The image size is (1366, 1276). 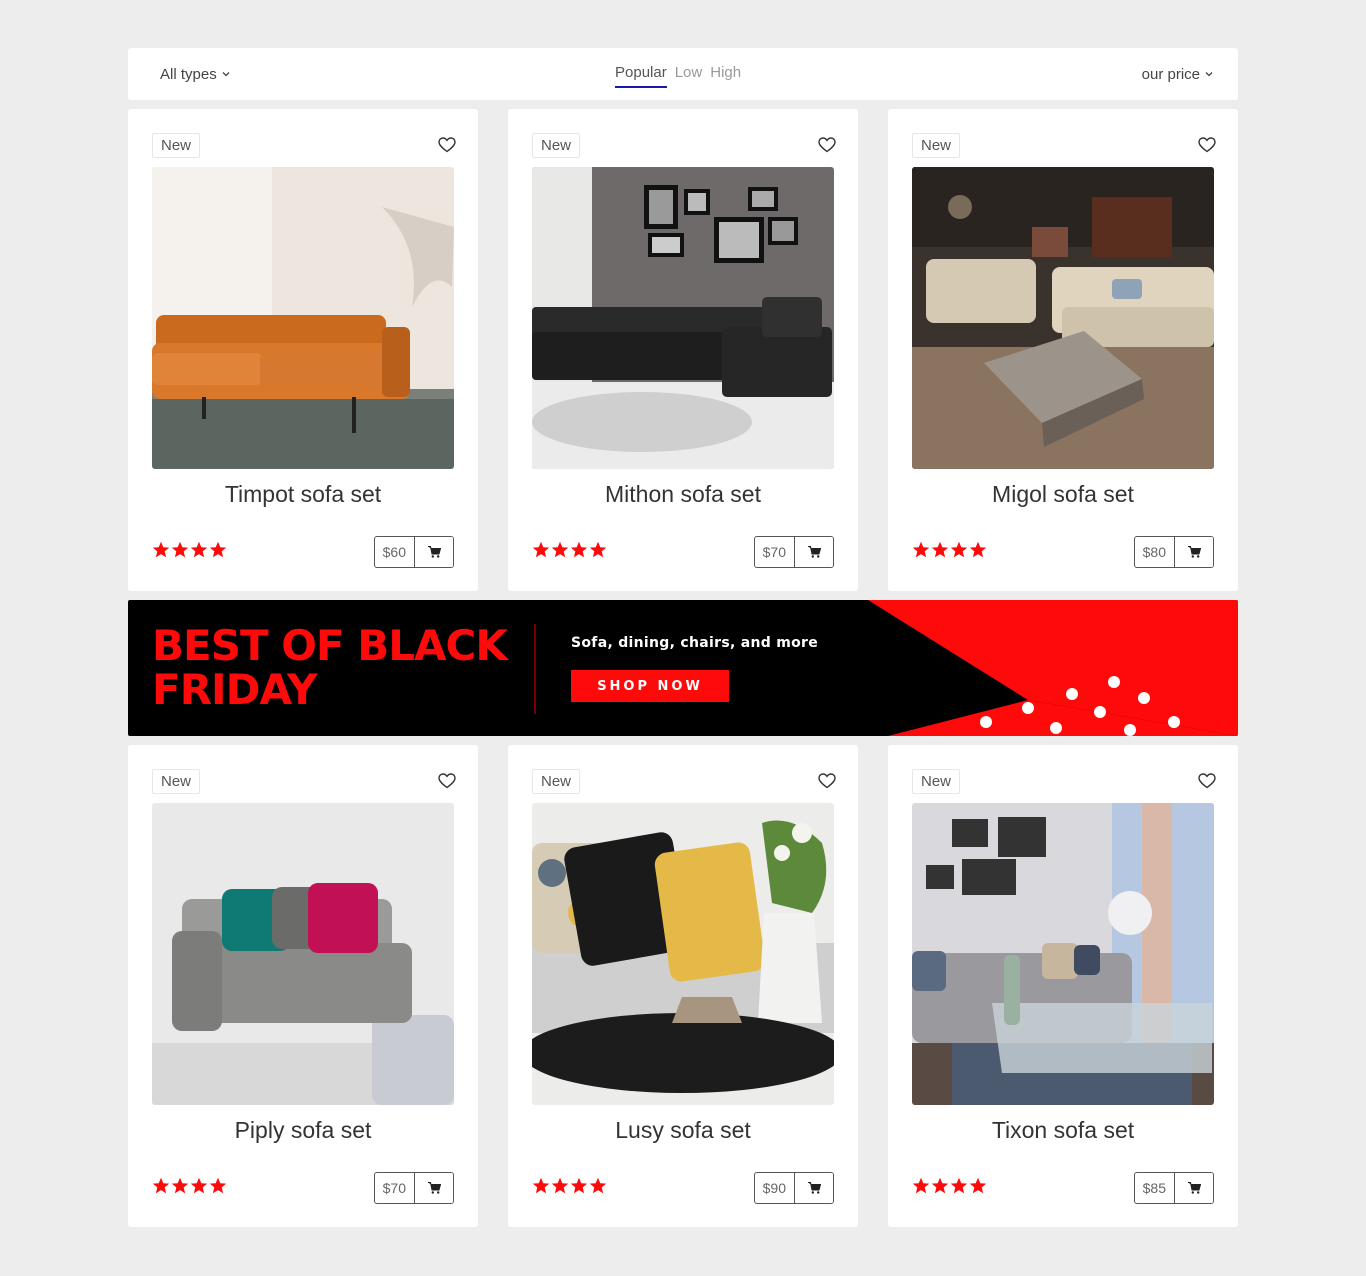 What do you see at coordinates (303, 494) in the screenshot?
I see `product-title: Timpot sofa set` at bounding box center [303, 494].